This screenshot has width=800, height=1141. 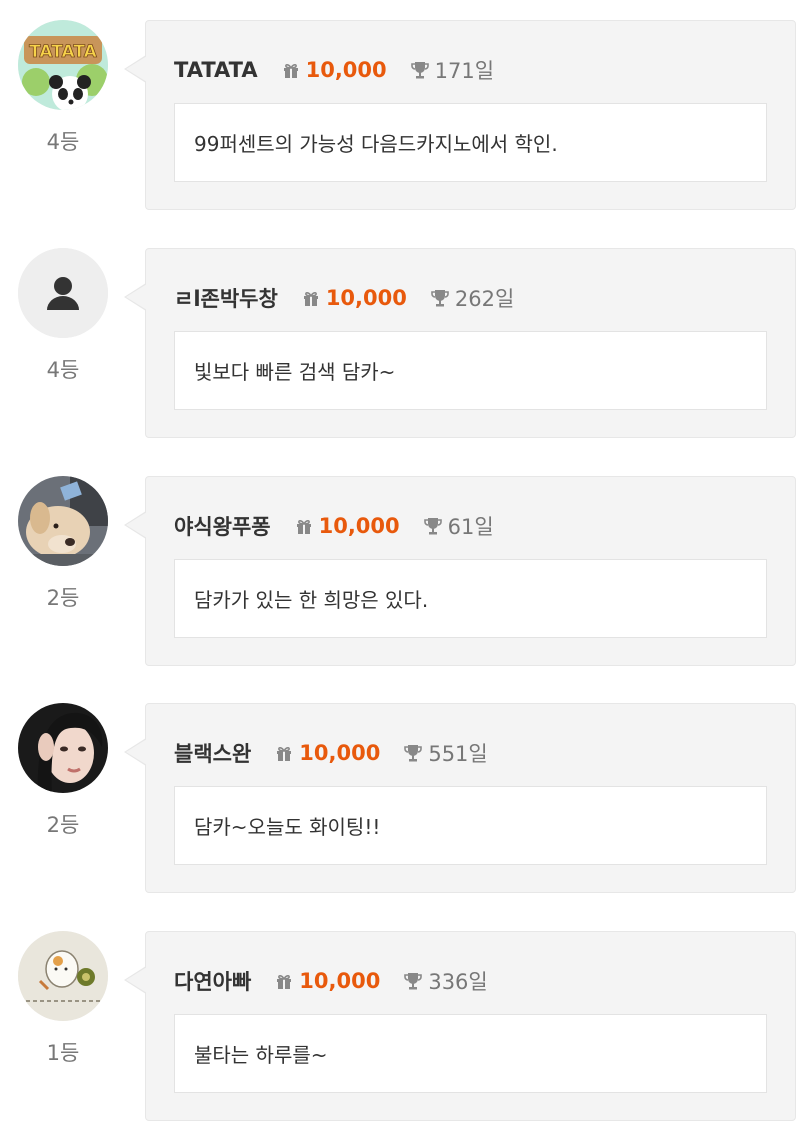 I want to click on comment-card: 야식왕푸퐁 10,000 61일 담카가 있는 한 희망은 있다., so click(x=460, y=571).